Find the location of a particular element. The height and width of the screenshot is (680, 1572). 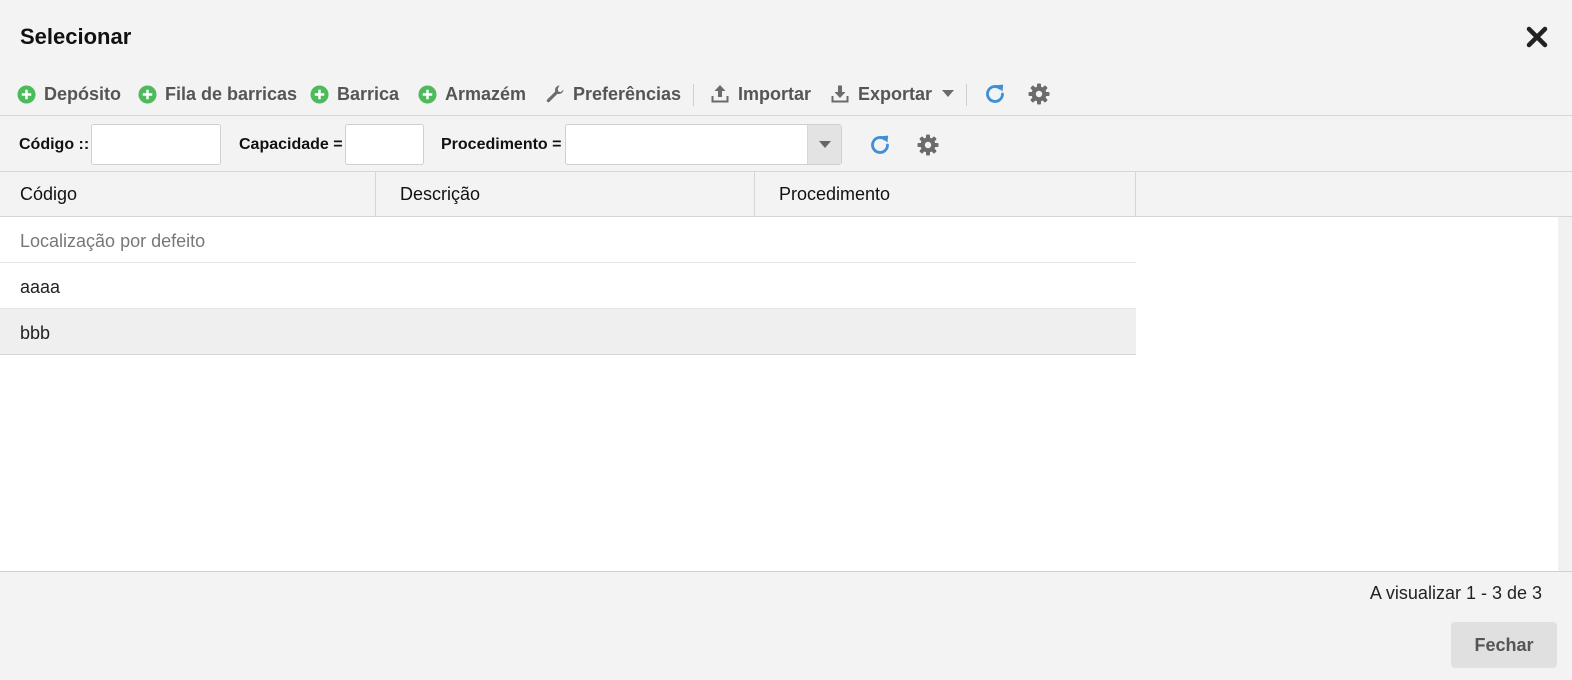

procedure-dropdown-toggle is located at coordinates (824, 144).